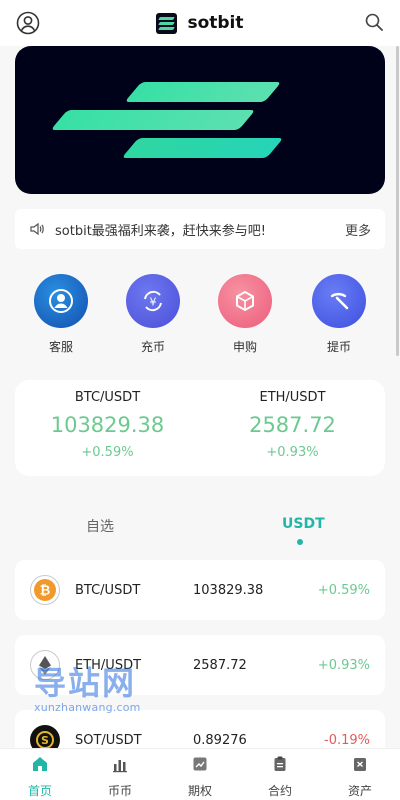 This screenshot has width=400, height=800. Describe the element at coordinates (160, 231) in the screenshot. I see `notice-text: sotbit最强福利来袭，赶快来参与吧!` at that location.